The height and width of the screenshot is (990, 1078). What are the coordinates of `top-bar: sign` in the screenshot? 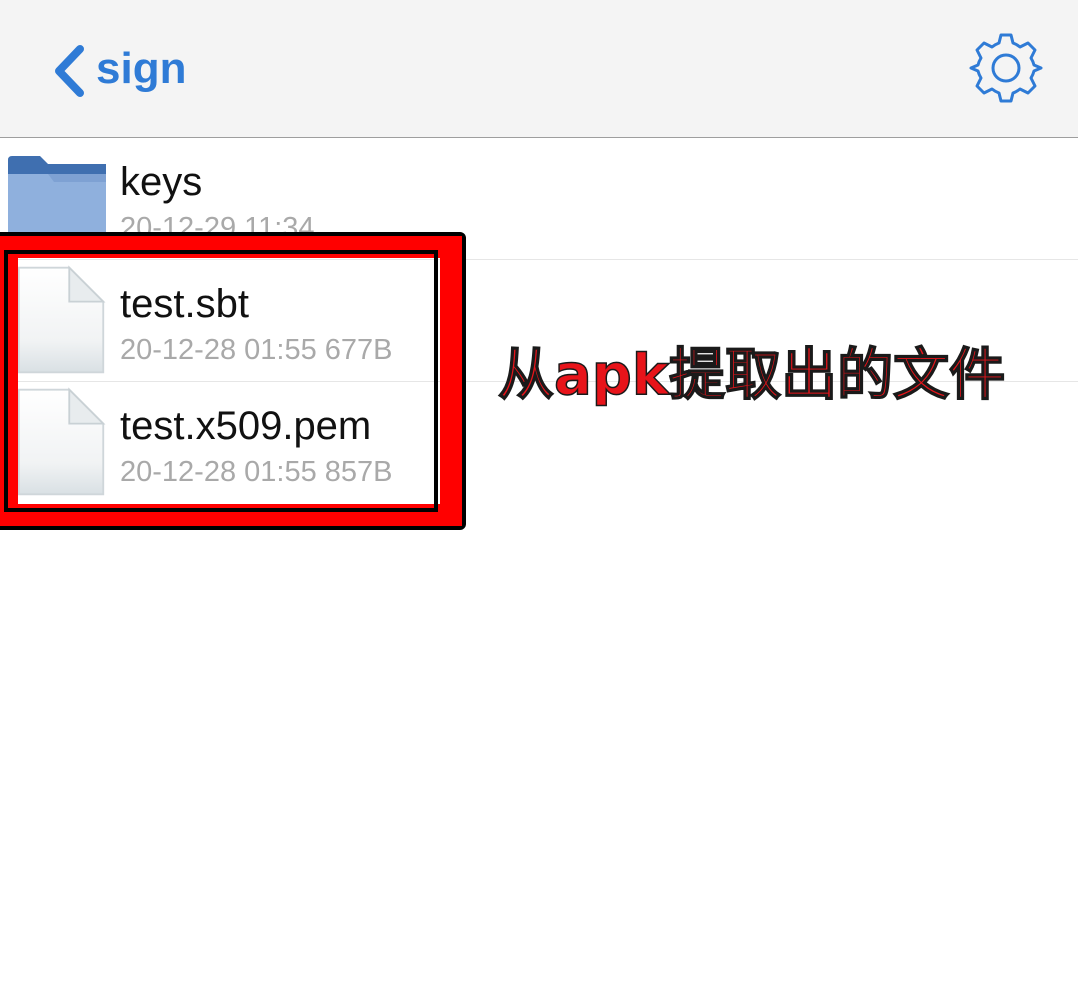 It's located at (539, 69).